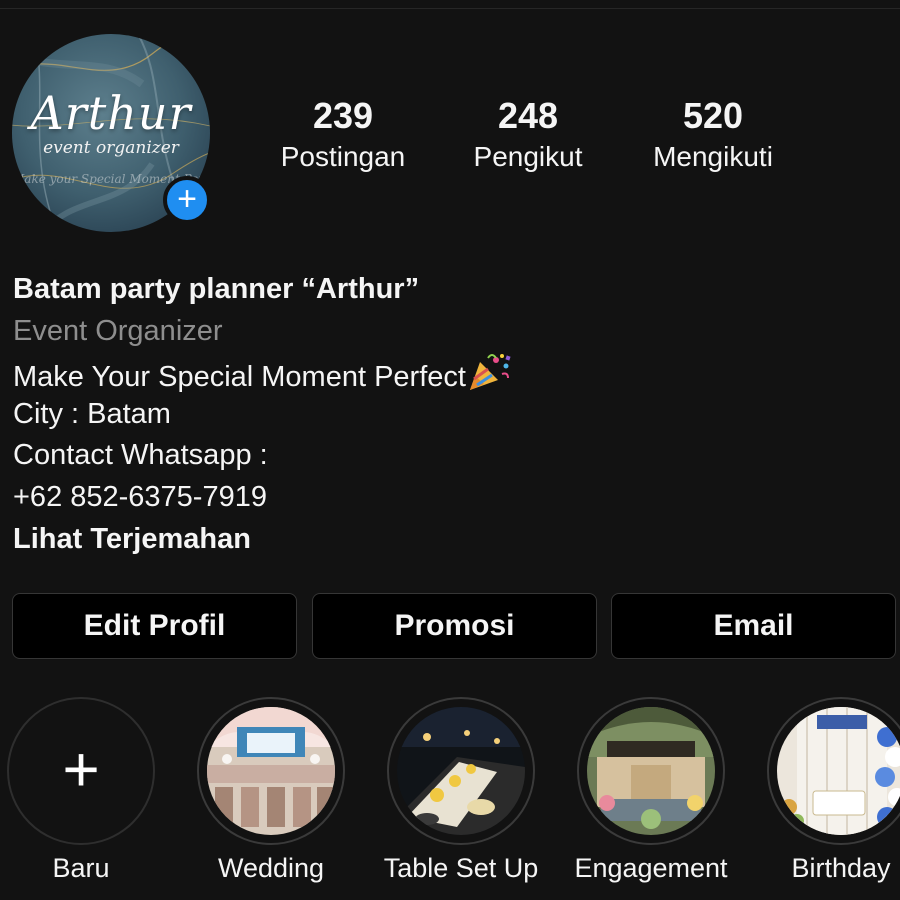 The height and width of the screenshot is (900, 900). I want to click on highlight-label: Birthday, so click(841, 868).